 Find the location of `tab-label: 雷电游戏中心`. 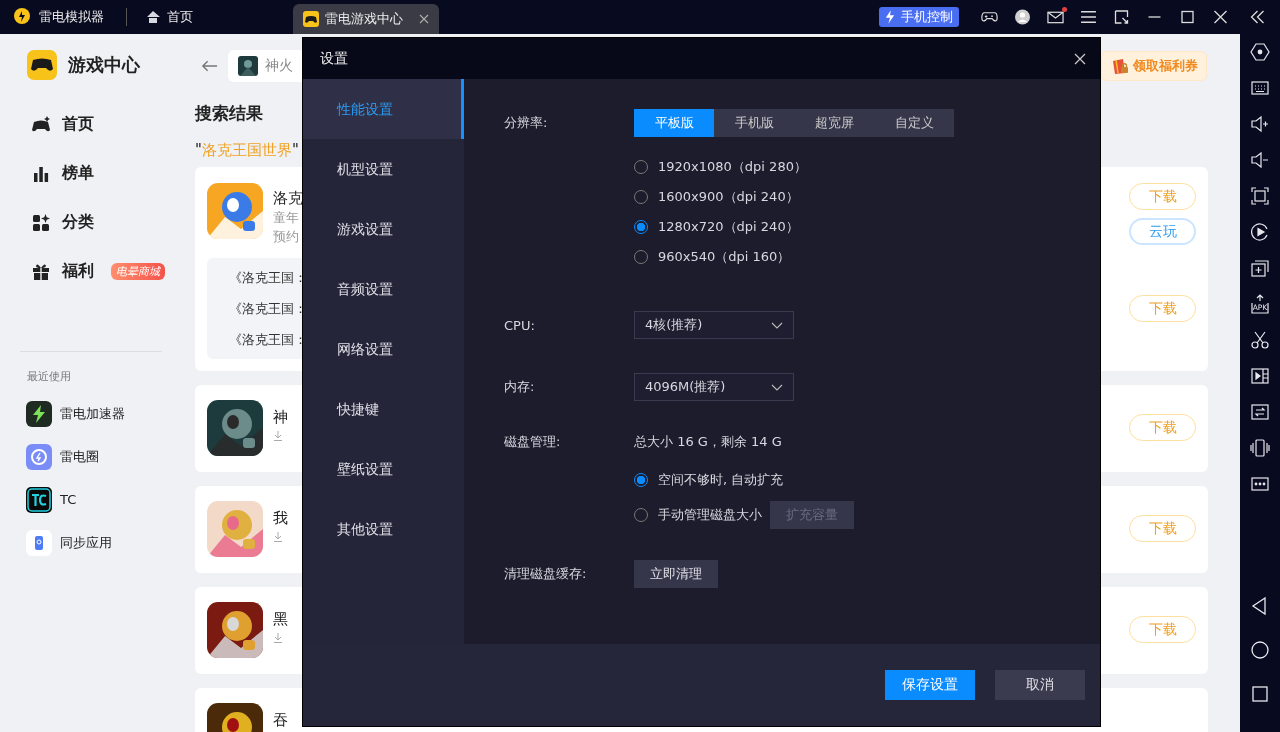

tab-label: 雷电游戏中心 is located at coordinates (364, 19).